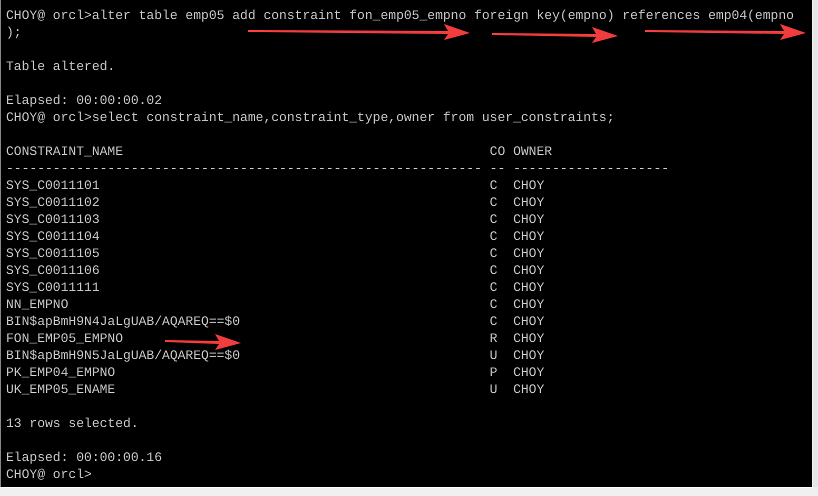 This screenshot has height=496, width=818. What do you see at coordinates (14, 32) in the screenshot?
I see `console-line: );` at bounding box center [14, 32].